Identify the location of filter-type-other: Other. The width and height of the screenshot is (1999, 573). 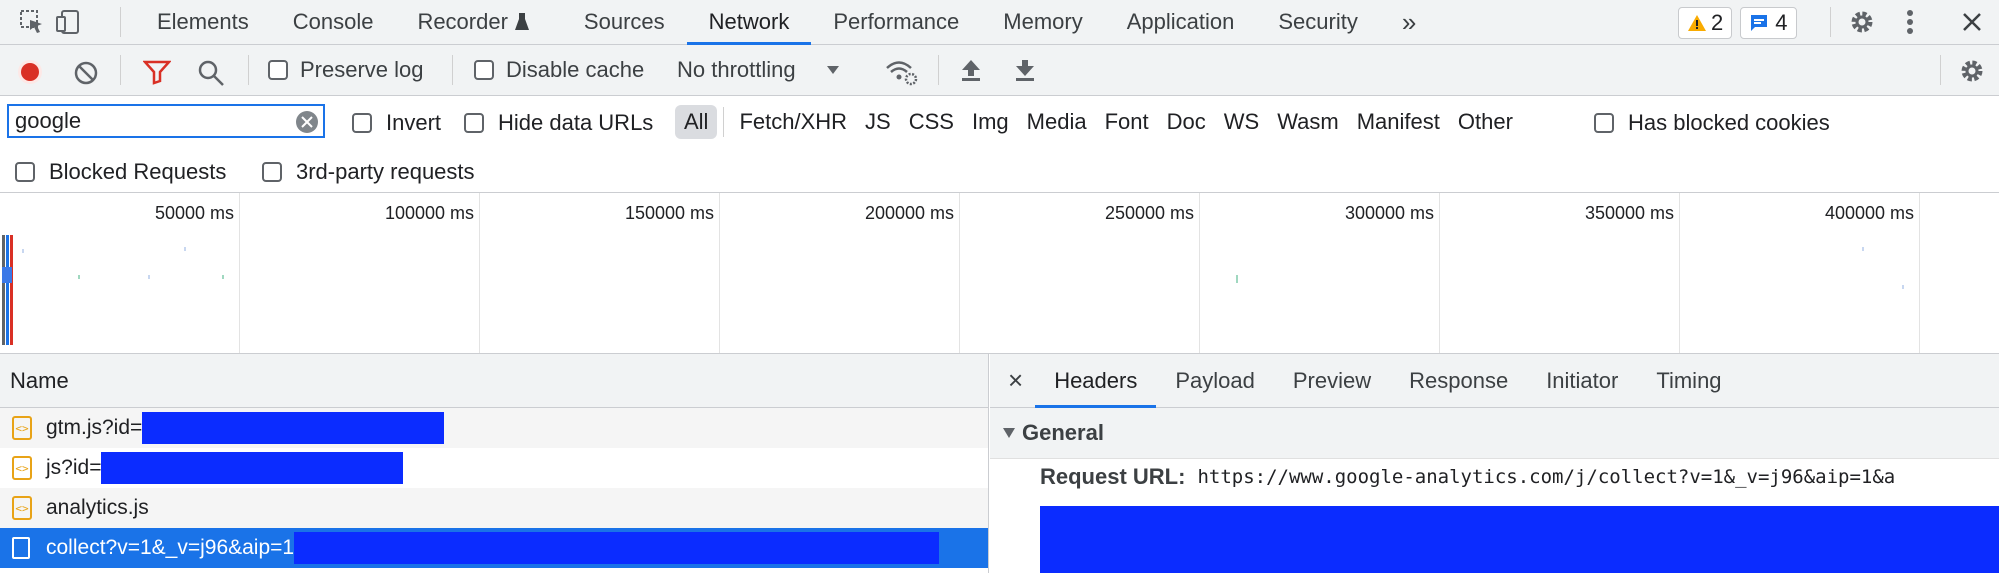
(1485, 122).